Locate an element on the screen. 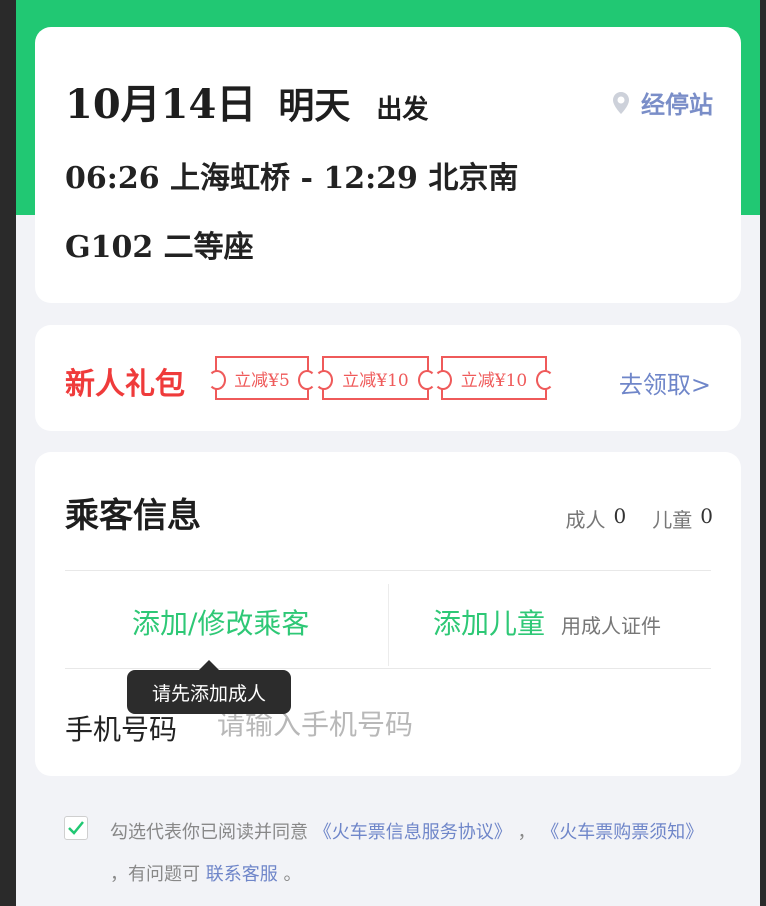  stops-button: 经停站 is located at coordinates (662, 102).